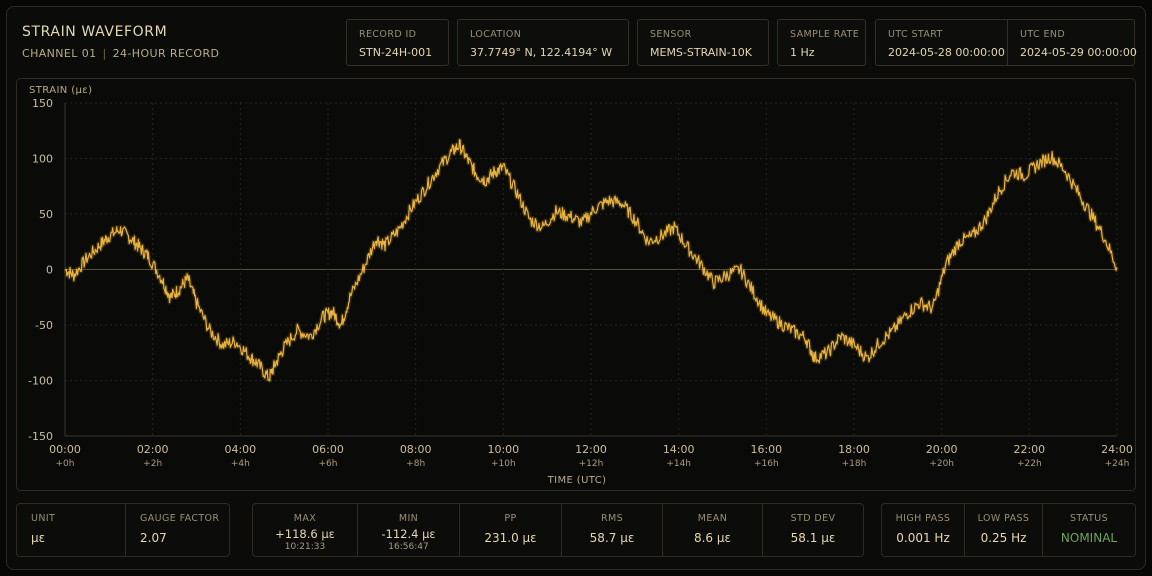 This screenshot has width=1152, height=576. I want to click on meta-value: MEMS-STRAIN-10K, so click(701, 52).